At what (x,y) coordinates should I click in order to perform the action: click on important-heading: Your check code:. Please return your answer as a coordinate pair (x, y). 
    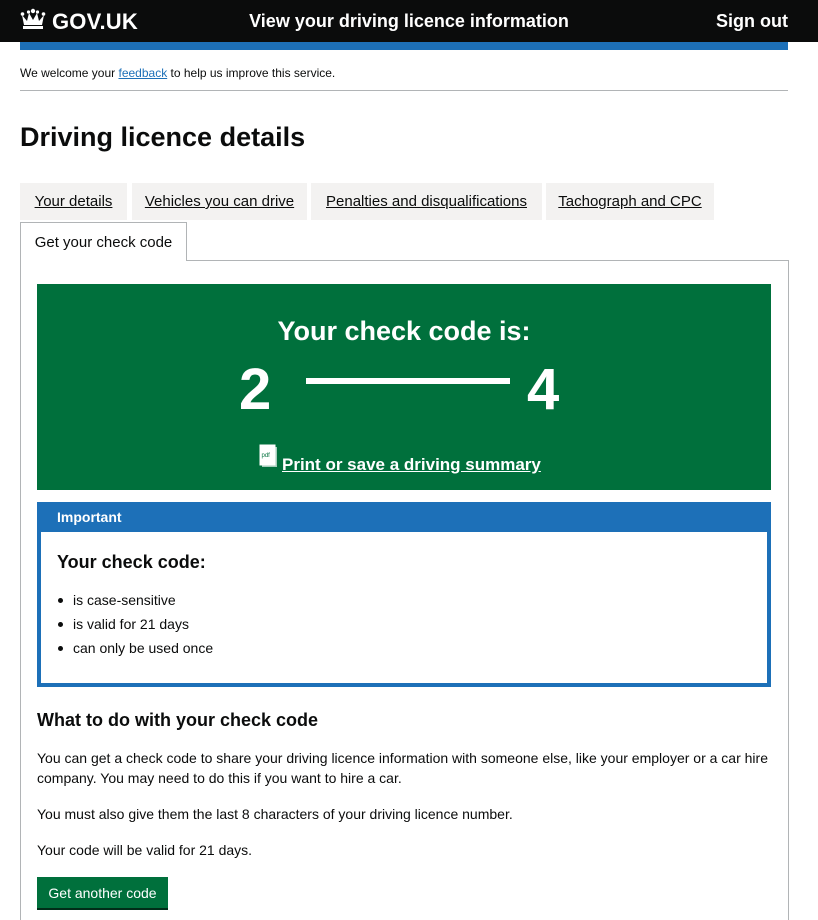
    Looking at the image, I should click on (131, 562).